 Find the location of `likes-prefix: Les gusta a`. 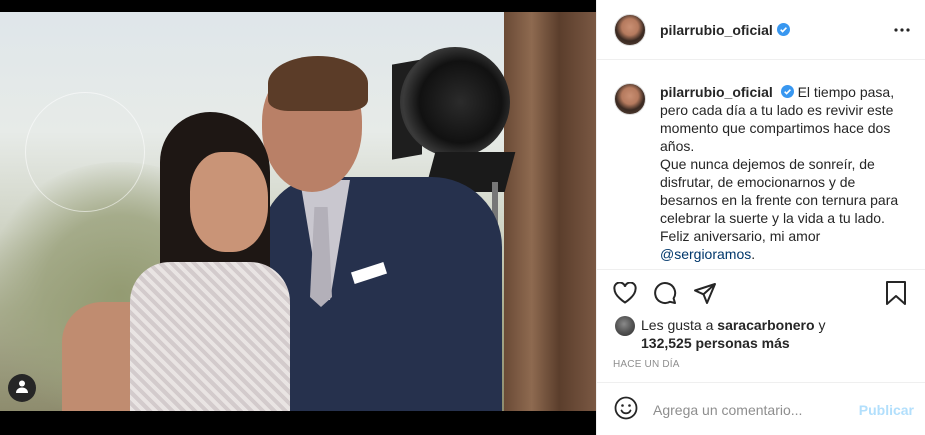

likes-prefix: Les gusta a is located at coordinates (677, 325).